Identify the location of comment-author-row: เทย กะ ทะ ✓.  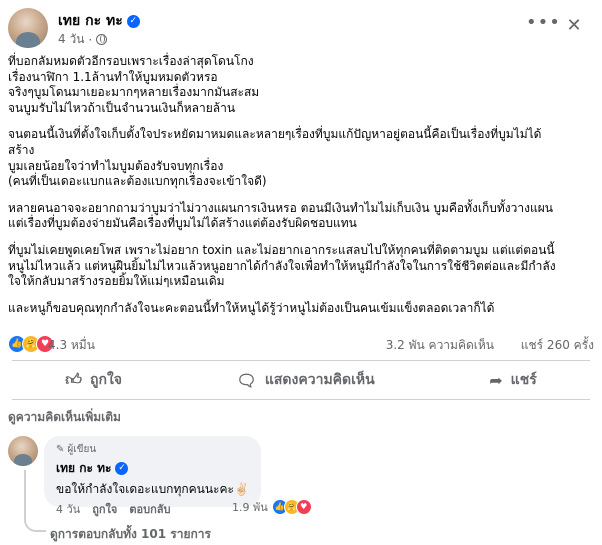
(152, 468).